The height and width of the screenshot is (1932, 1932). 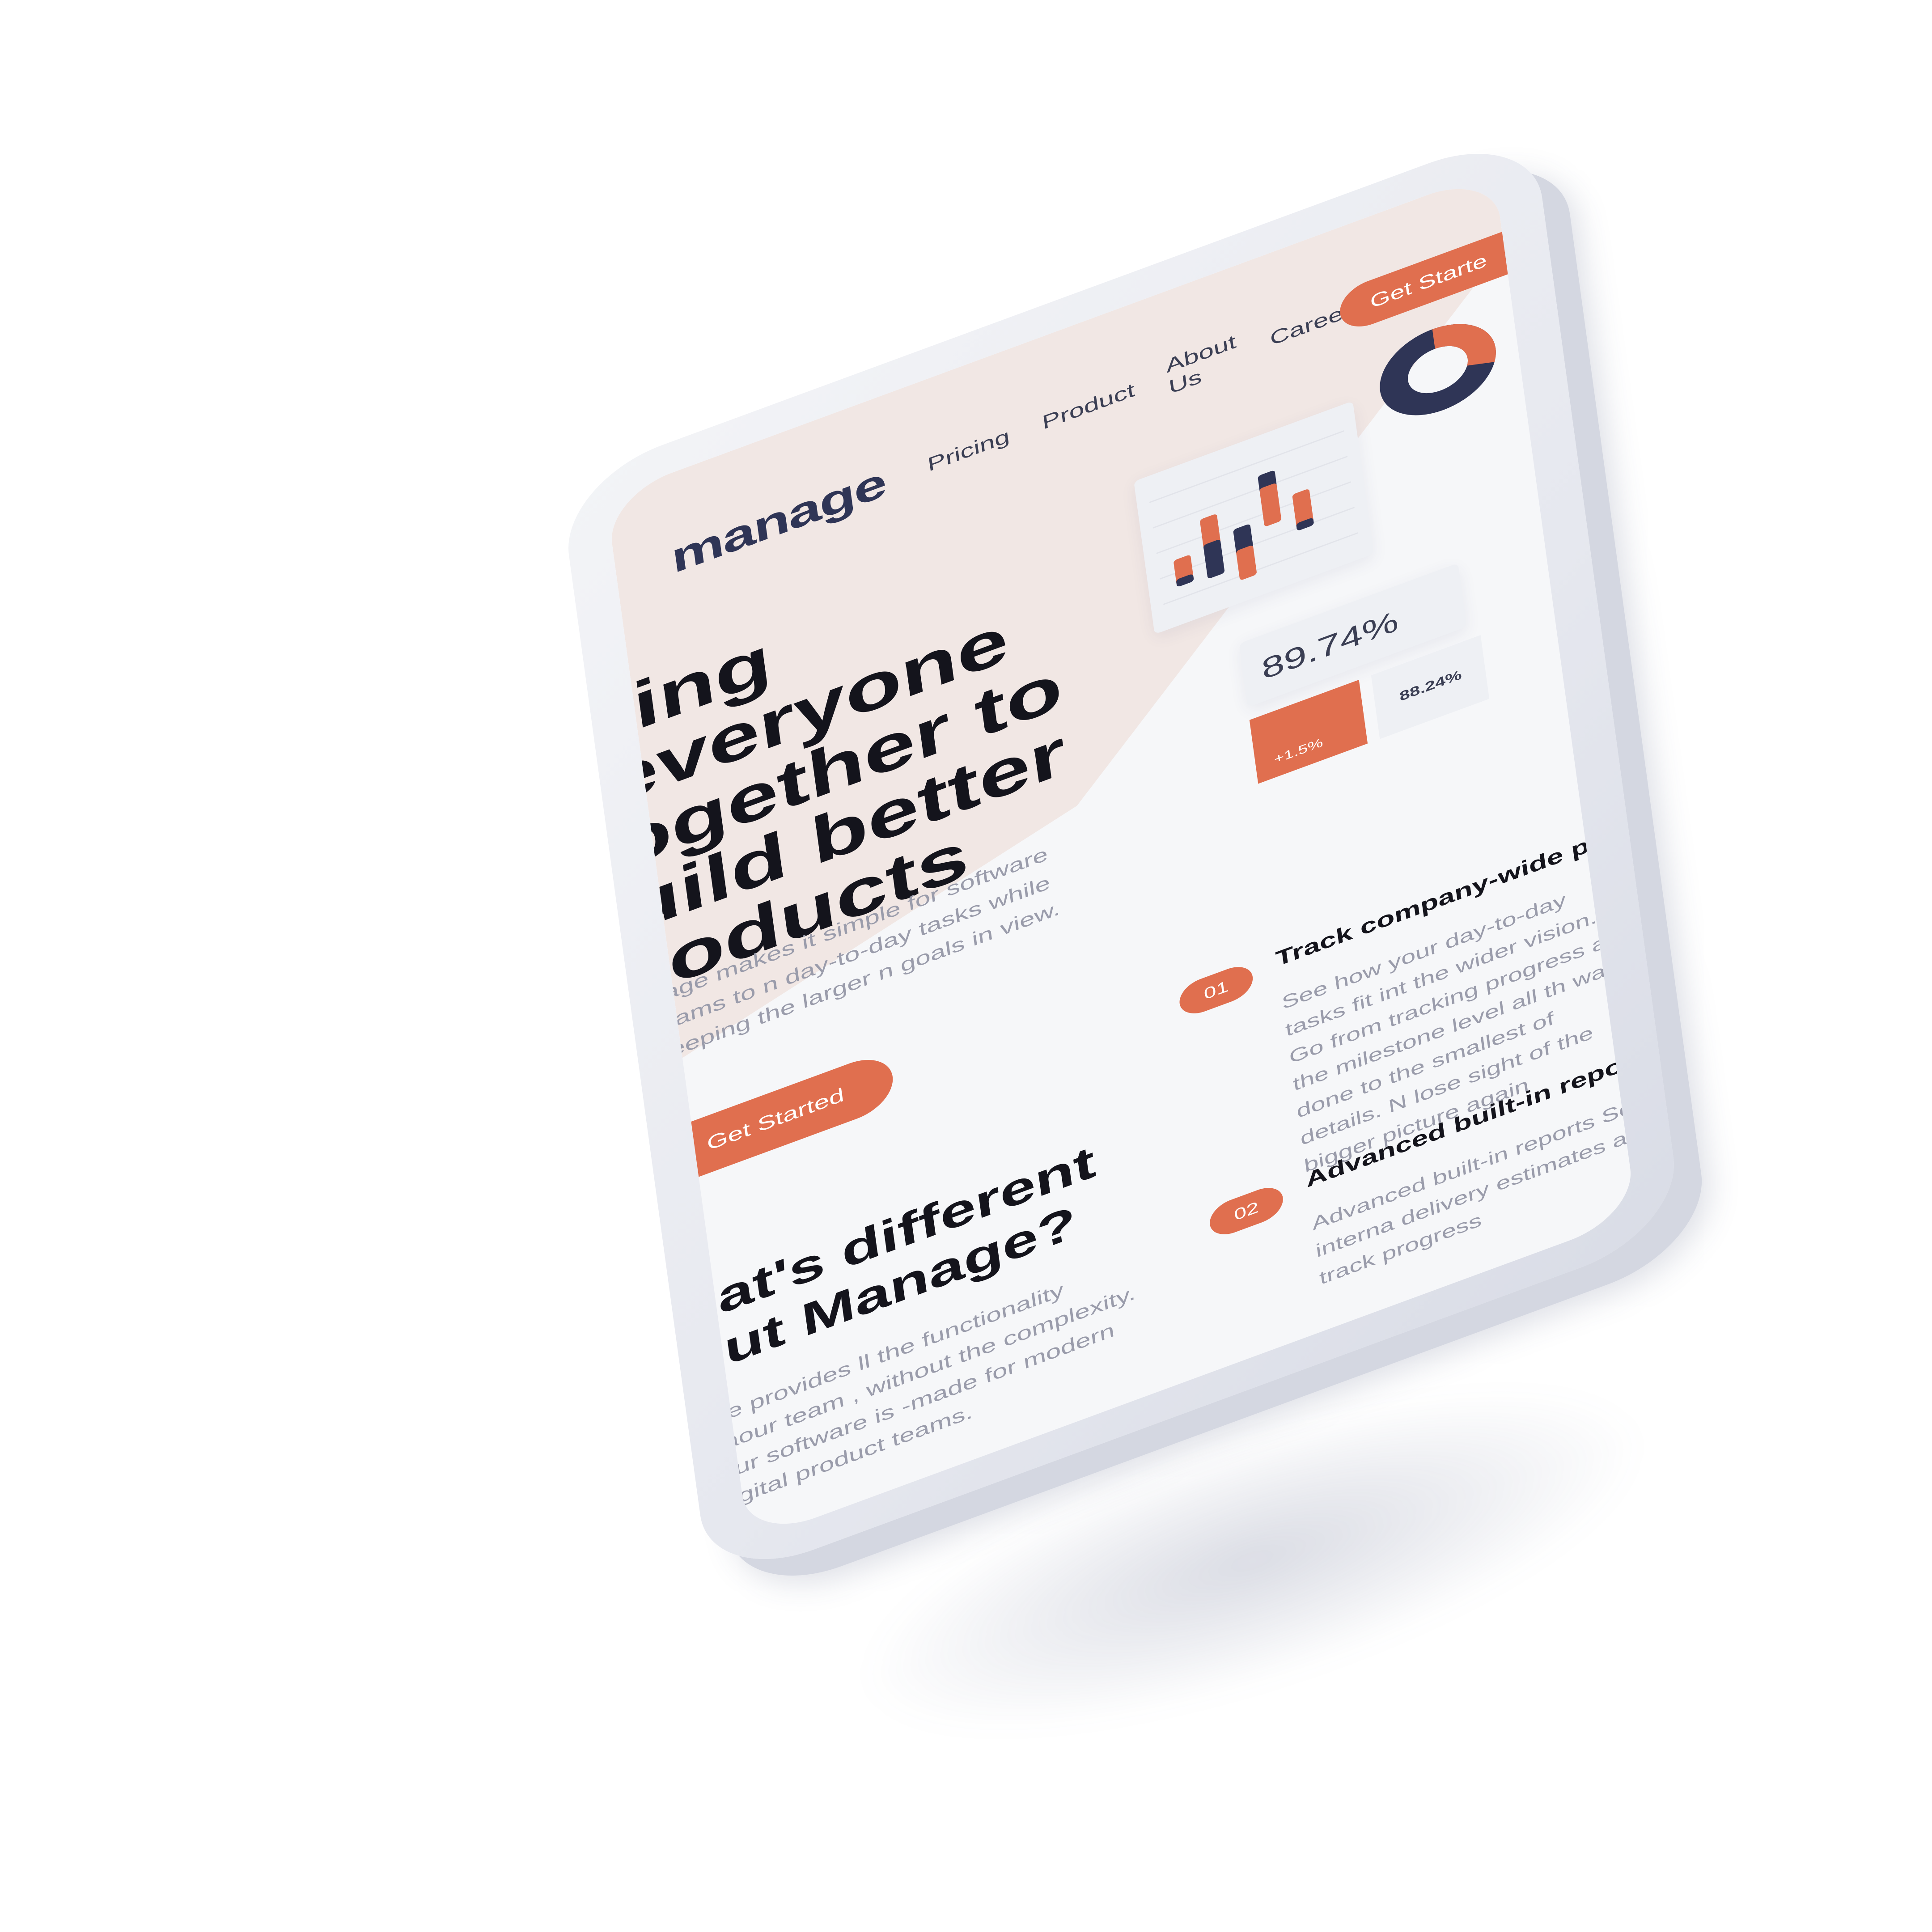 I want to click on feature-number-badge: 02, so click(x=1246, y=1211).